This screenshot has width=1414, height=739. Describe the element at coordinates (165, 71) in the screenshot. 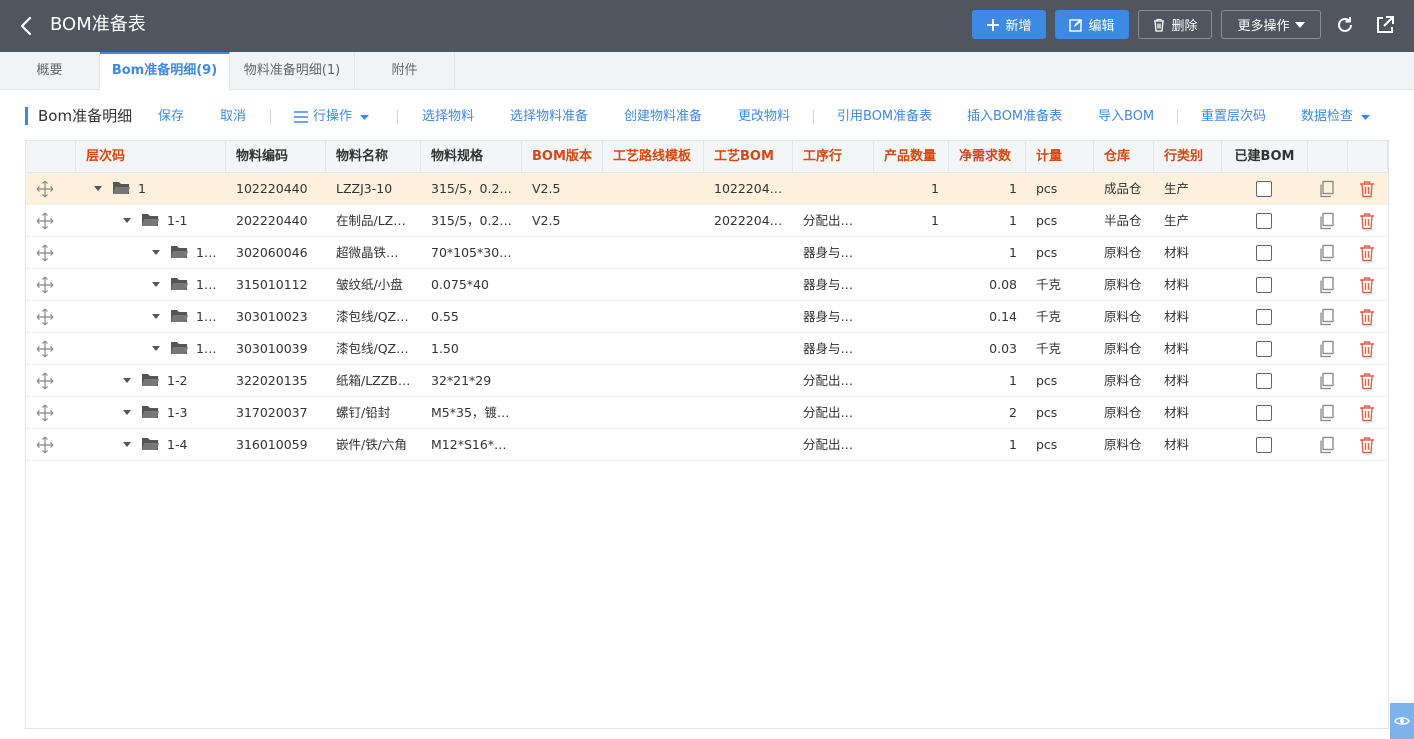

I see `tab-bom-detail: Bom准备明细(9)` at that location.